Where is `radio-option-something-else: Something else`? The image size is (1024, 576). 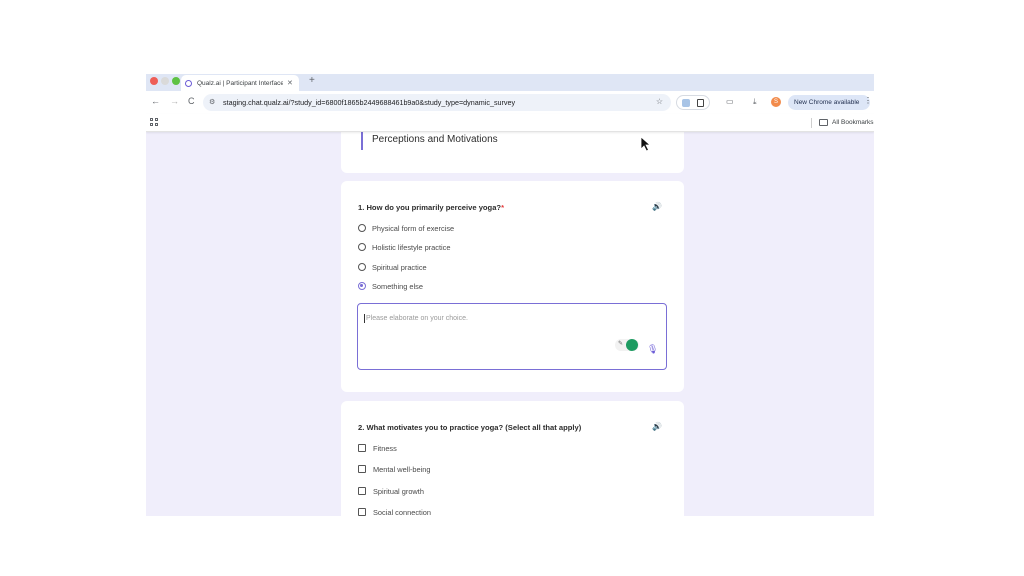 radio-option-something-else: Something else is located at coordinates (390, 286).